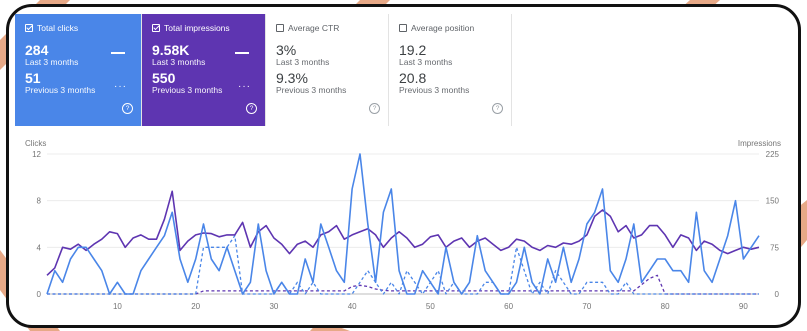  I want to click on card-label: Total clicks, so click(58, 28).